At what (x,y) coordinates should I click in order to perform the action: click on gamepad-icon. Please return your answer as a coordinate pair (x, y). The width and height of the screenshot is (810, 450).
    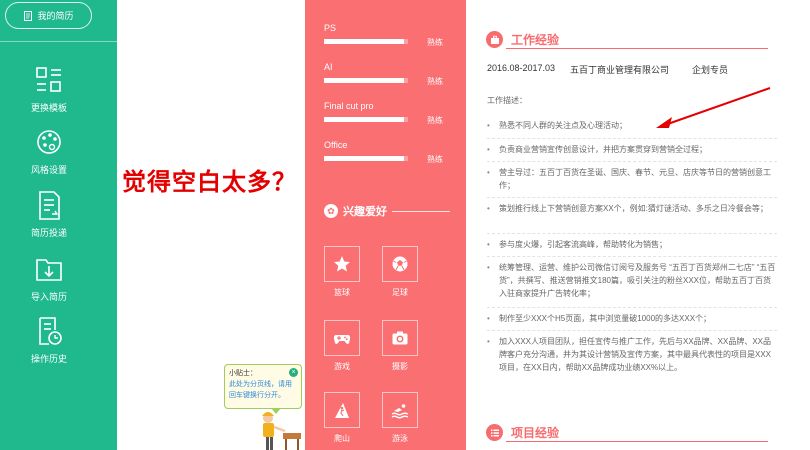
    Looking at the image, I should click on (342, 339).